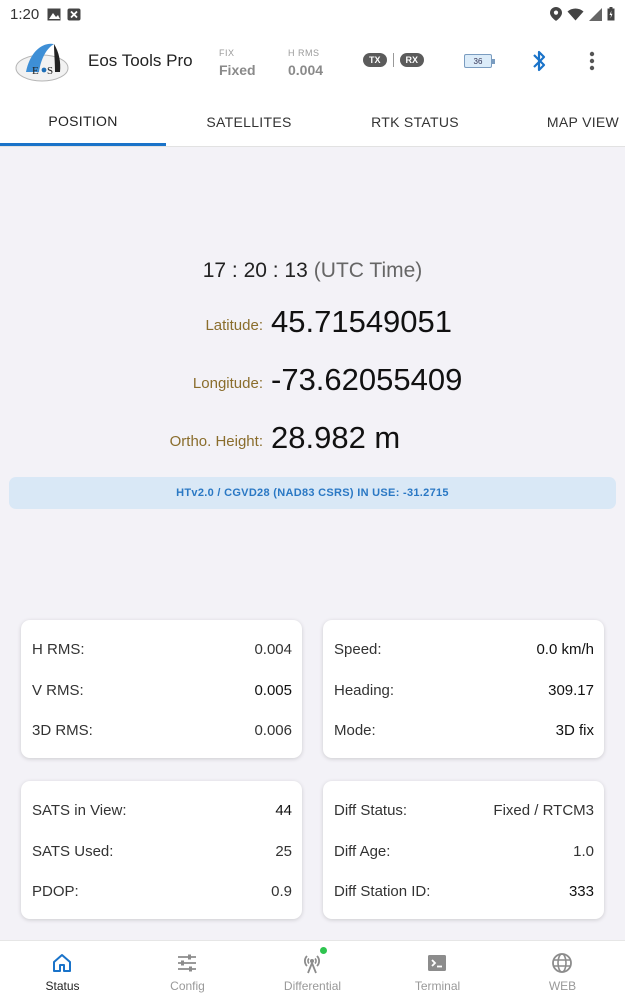 The width and height of the screenshot is (625, 1000). I want to click on nav-config: Config, so click(187, 970).